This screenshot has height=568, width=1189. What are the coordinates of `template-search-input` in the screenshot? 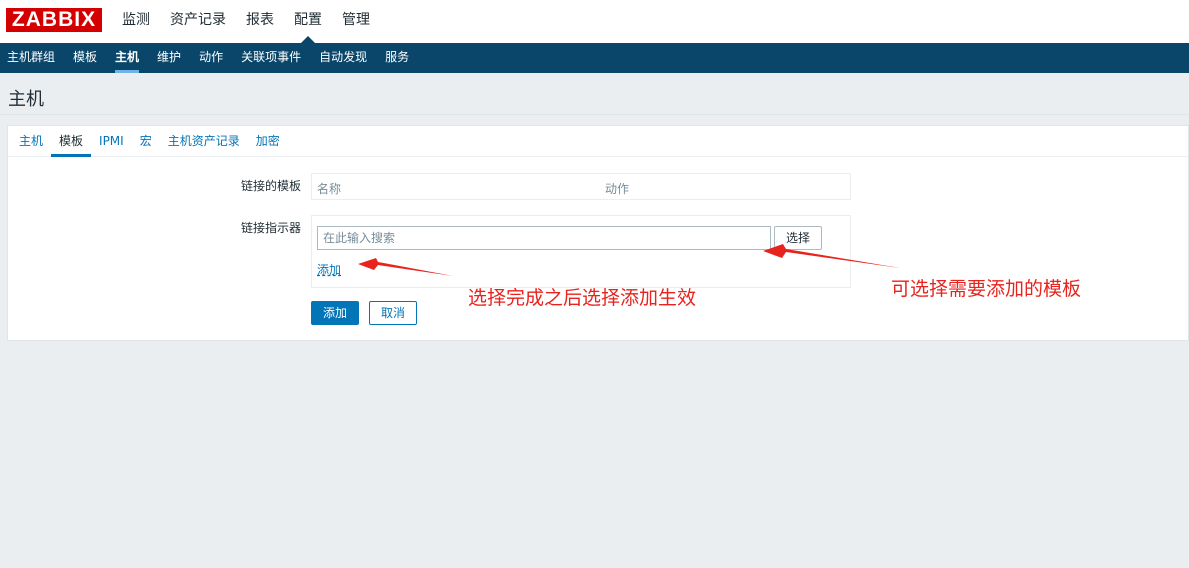 It's located at (544, 238).